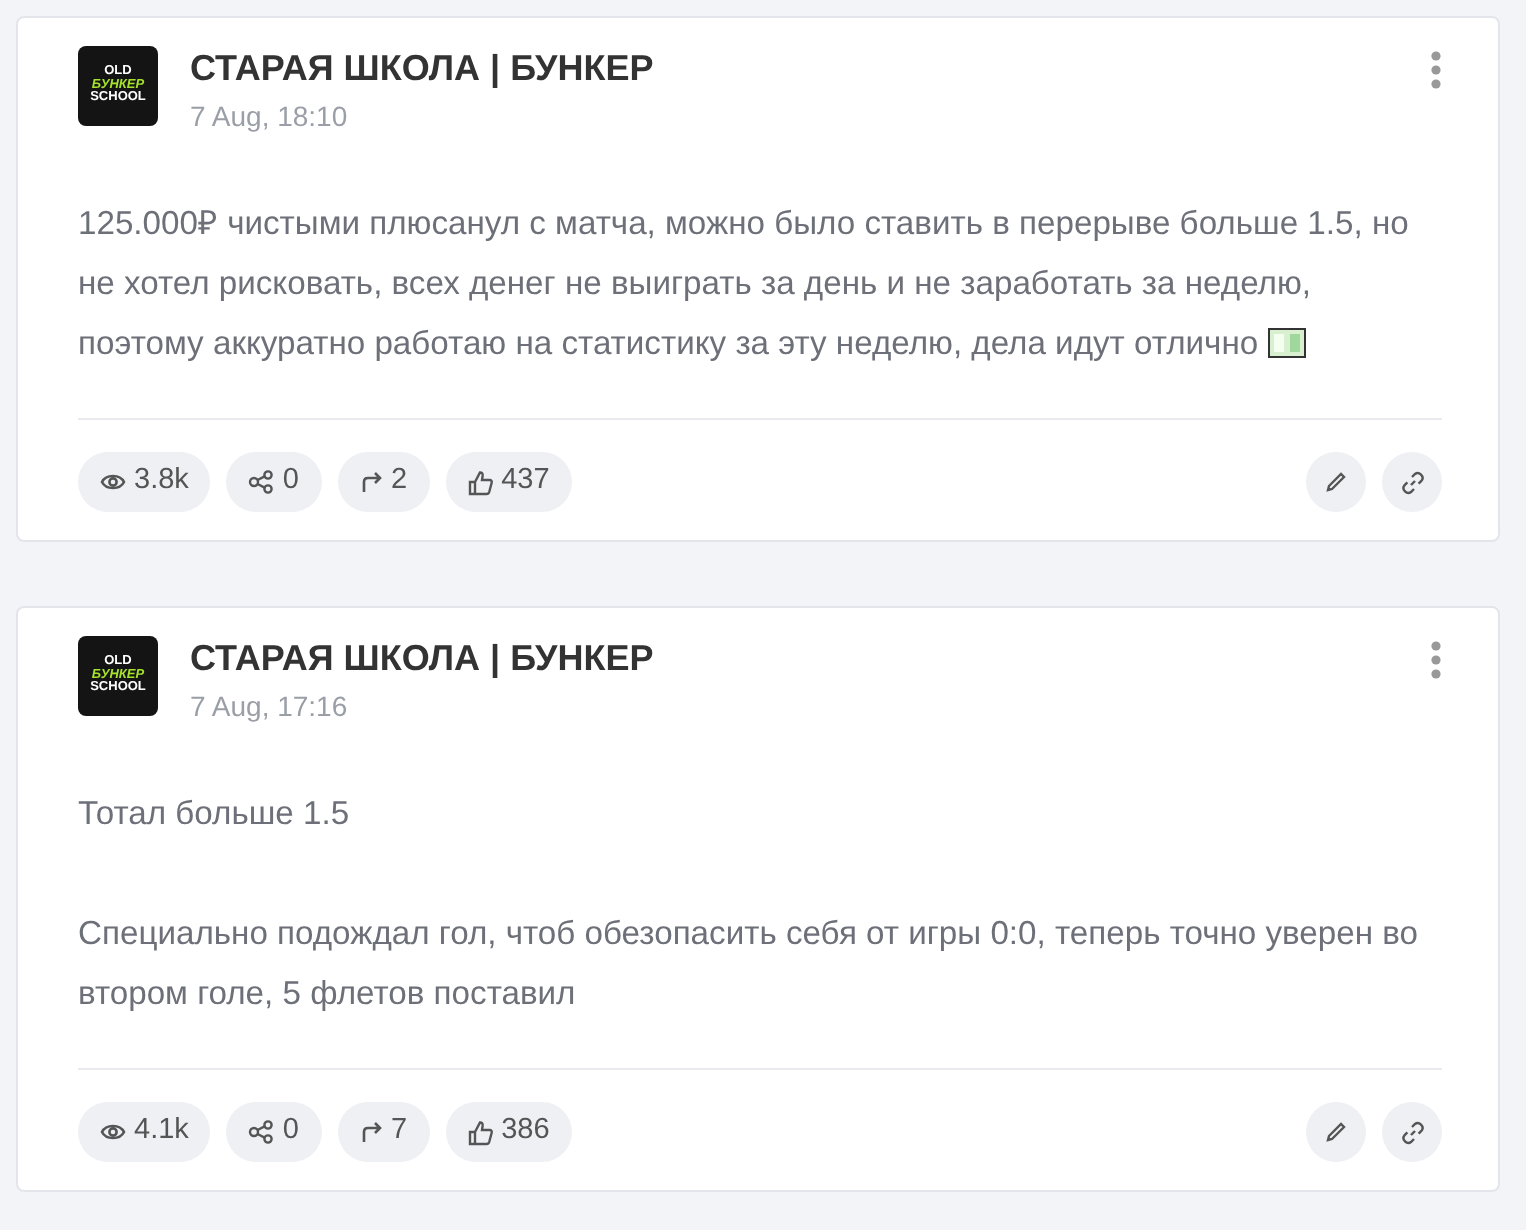  Describe the element at coordinates (270, 117) in the screenshot. I see `post-date: 7 Aug, 18:10` at that location.